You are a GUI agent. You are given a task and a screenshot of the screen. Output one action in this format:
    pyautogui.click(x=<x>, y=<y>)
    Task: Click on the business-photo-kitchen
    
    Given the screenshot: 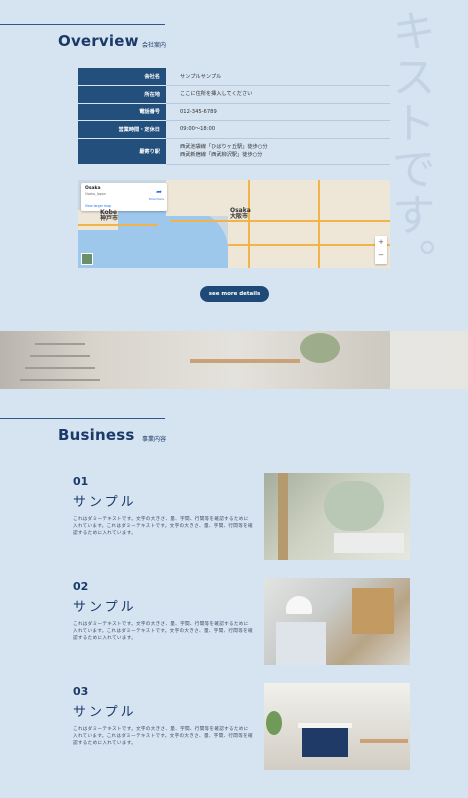 What is the action you would take?
    pyautogui.click(x=337, y=726)
    